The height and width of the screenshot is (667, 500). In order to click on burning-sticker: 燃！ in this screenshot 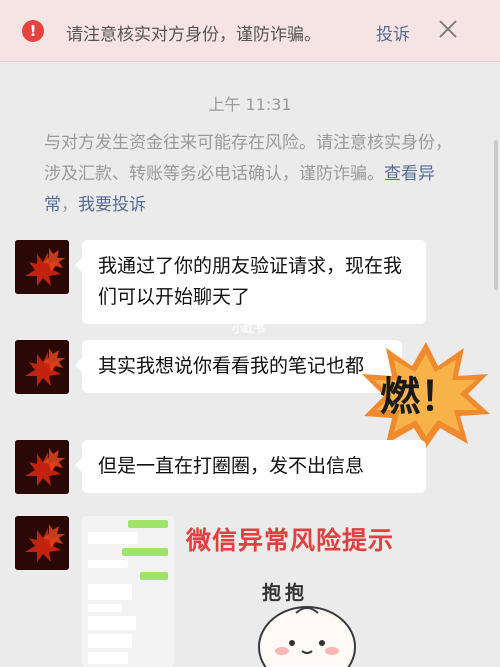, I will do `click(426, 395)`.